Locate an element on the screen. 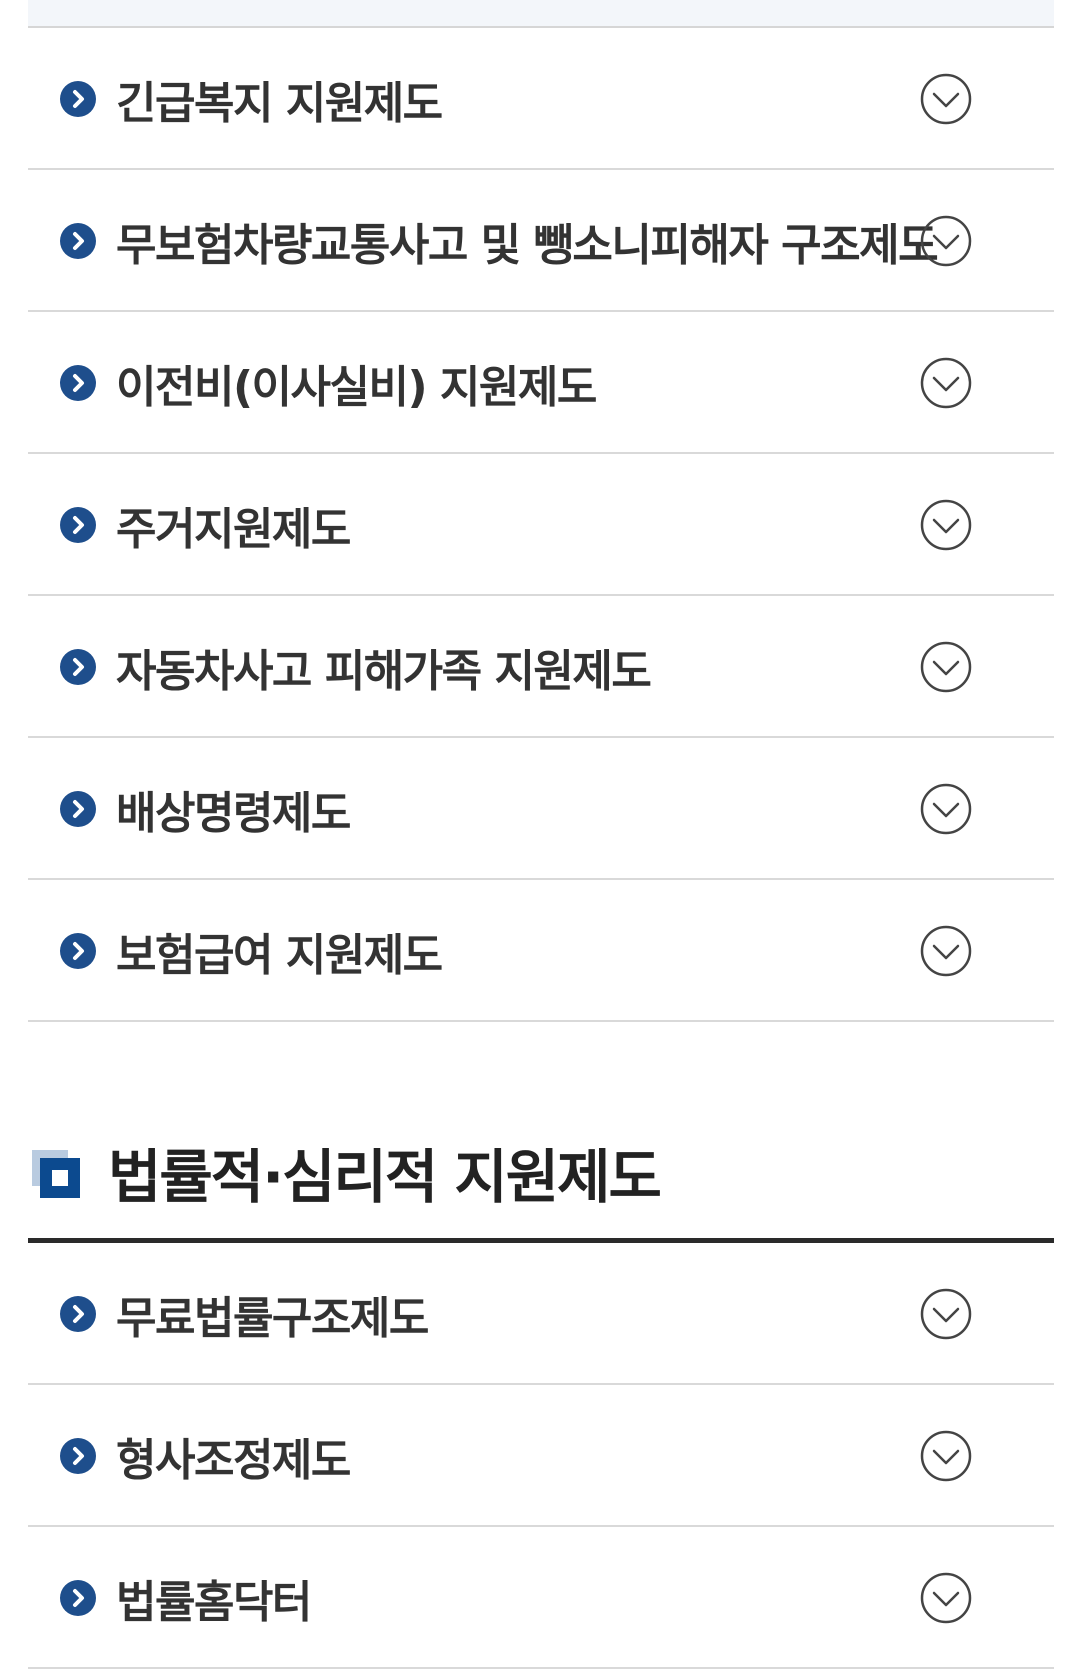  list-item: 자동차사고 피해가족 지원제도 is located at coordinates (541, 667).